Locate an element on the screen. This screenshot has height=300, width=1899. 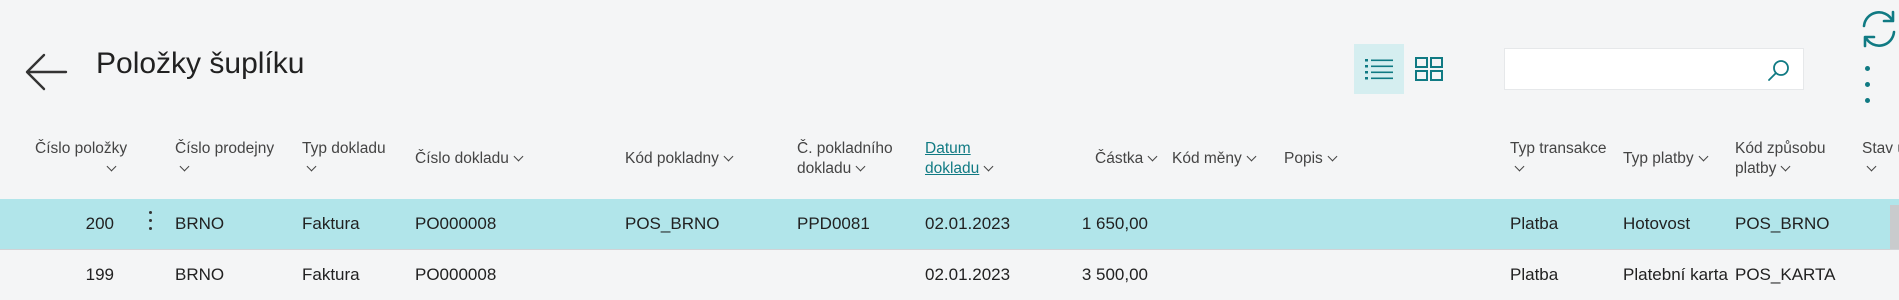
tile-view-button is located at coordinates (1429, 69).